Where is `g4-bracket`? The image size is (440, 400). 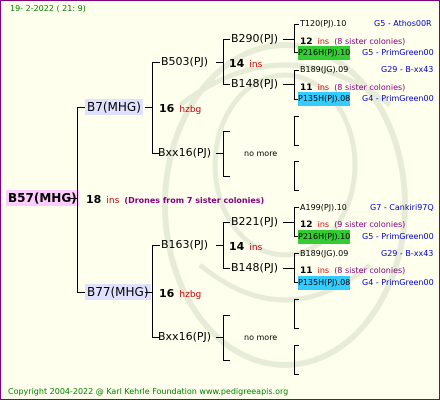 g4-bracket is located at coordinates (223, 338).